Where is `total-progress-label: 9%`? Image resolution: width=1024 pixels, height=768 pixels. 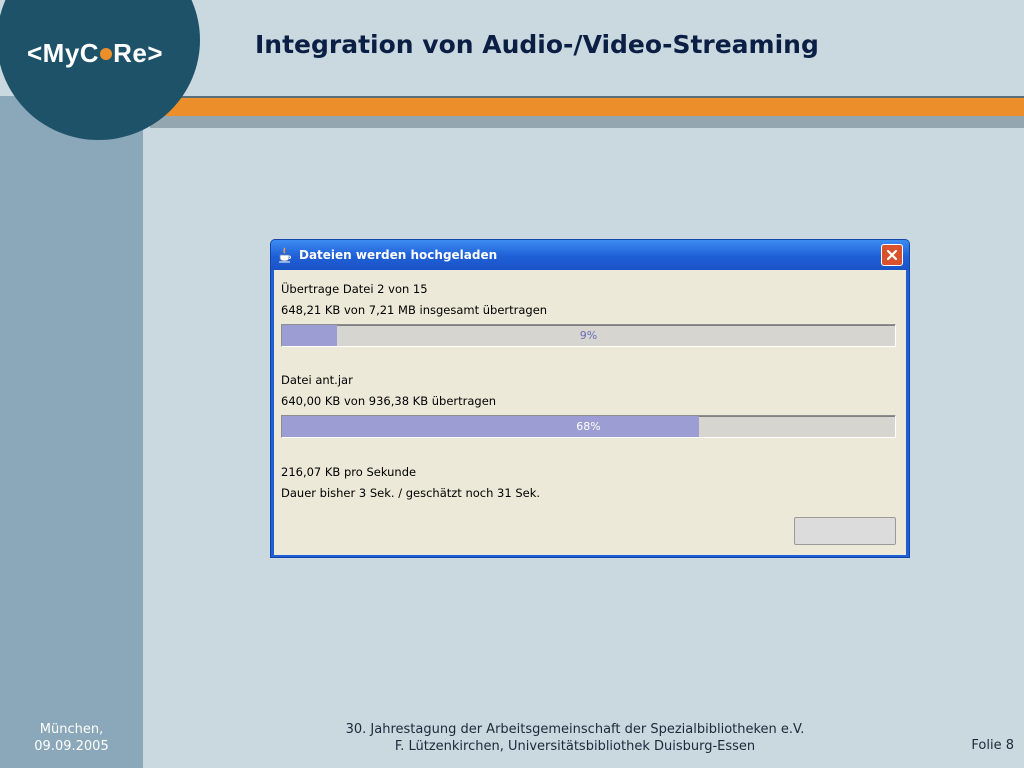 total-progress-label: 9% is located at coordinates (588, 335).